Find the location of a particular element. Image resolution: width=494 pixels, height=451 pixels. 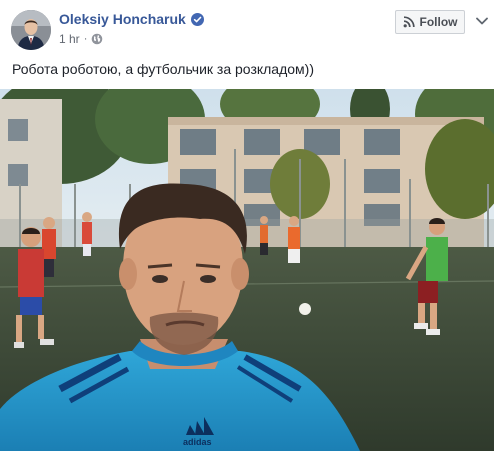

verified-badge-icon is located at coordinates (197, 19).